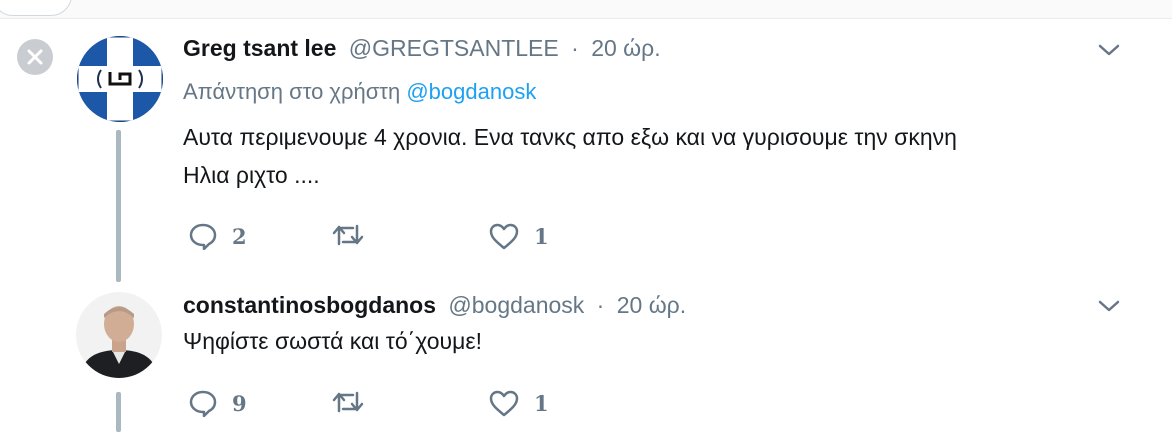 The image size is (1172, 432). Describe the element at coordinates (259, 48) in the screenshot. I see `author-name: Greg tsant lee` at that location.